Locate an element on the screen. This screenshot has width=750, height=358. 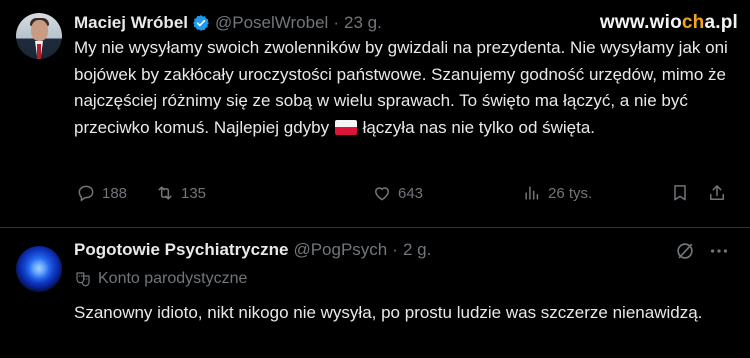
poland-flag-icon is located at coordinates (345, 127).